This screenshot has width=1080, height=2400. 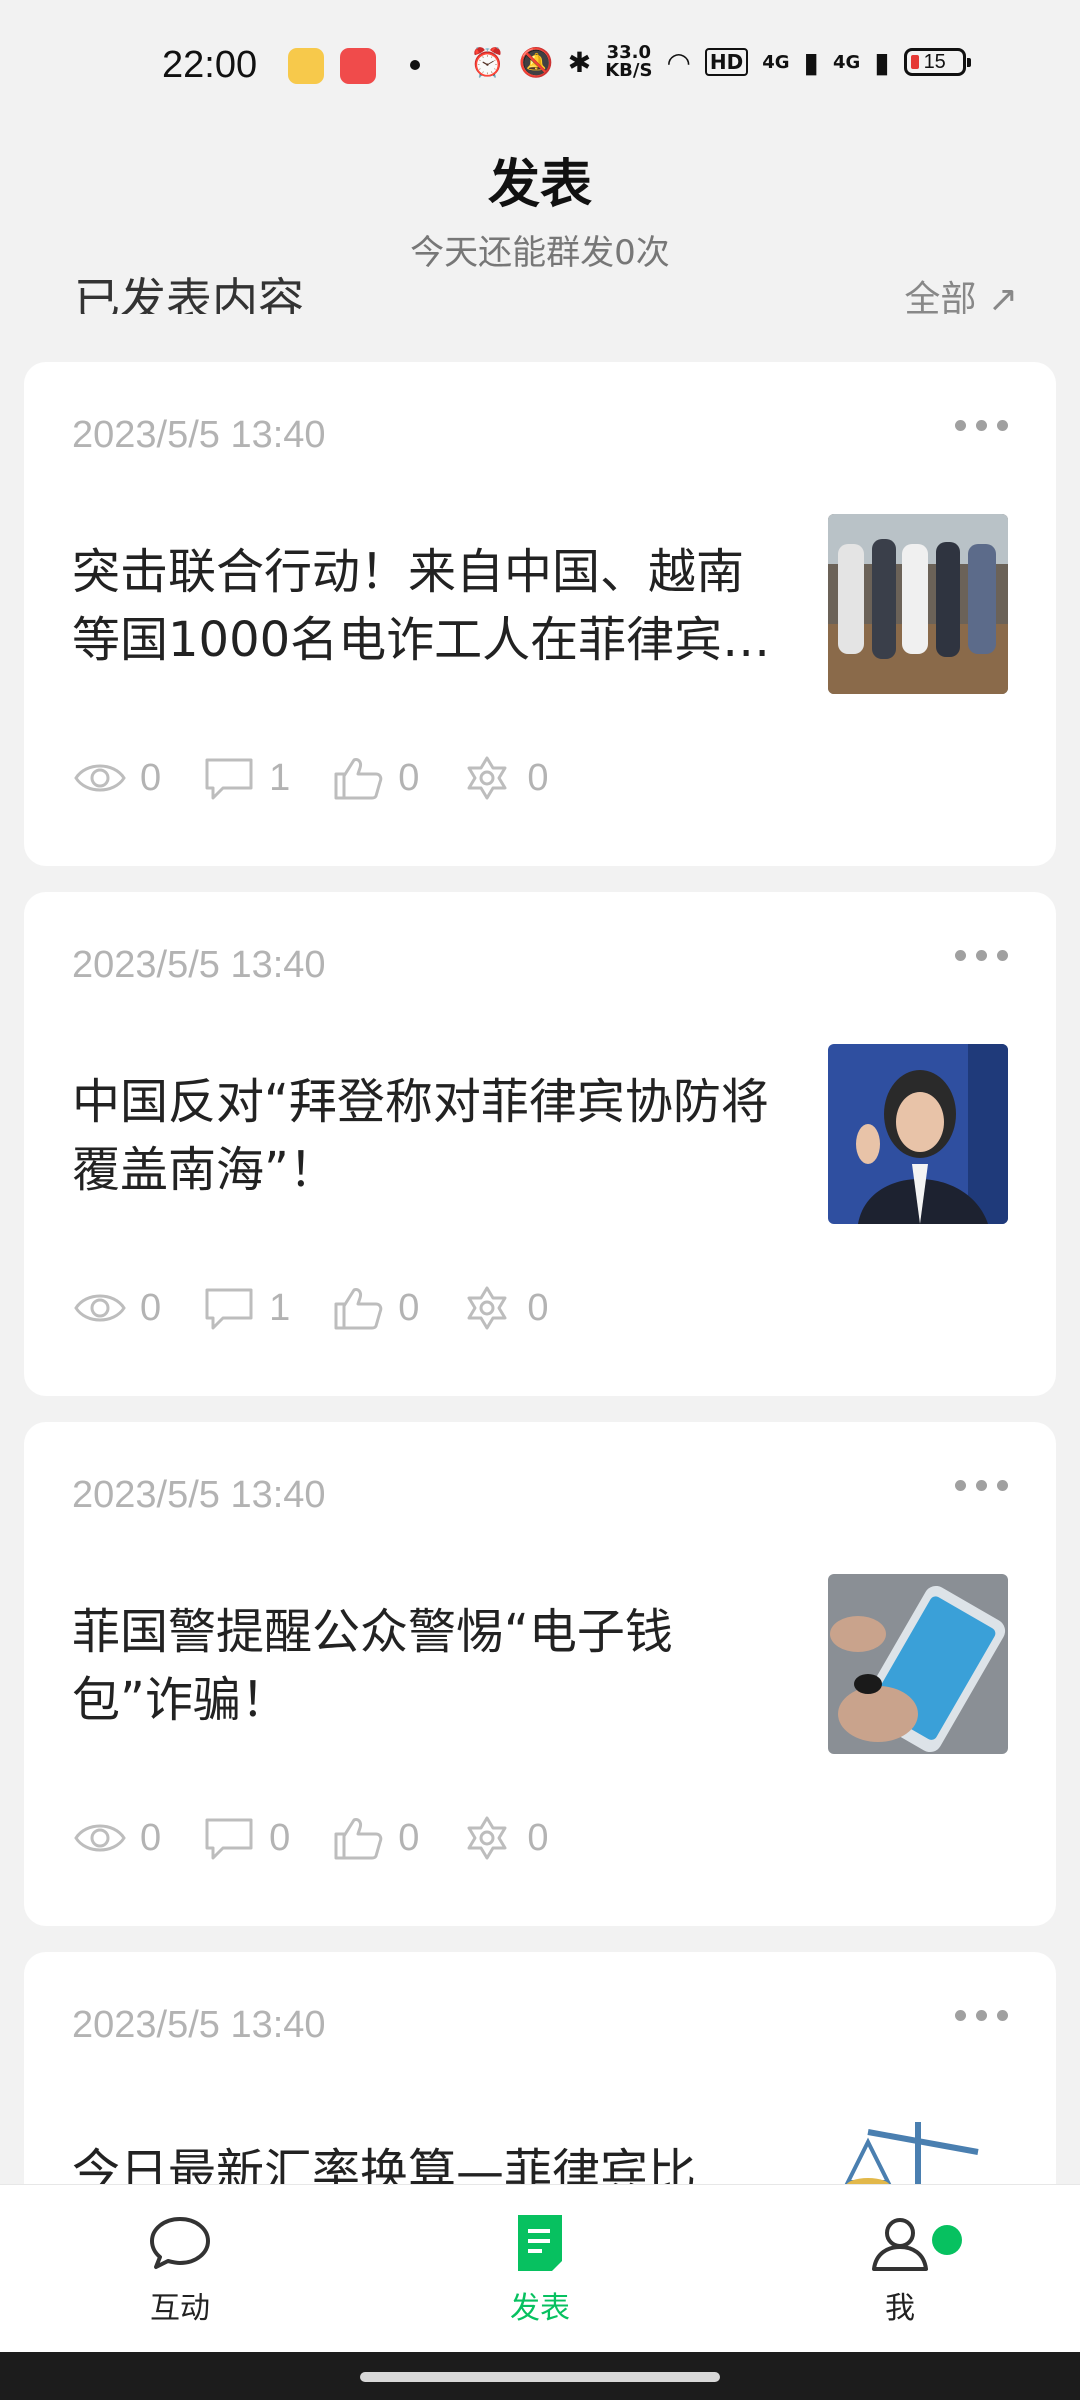 What do you see at coordinates (540, 2308) in the screenshot?
I see `tab-label: 发表` at bounding box center [540, 2308].